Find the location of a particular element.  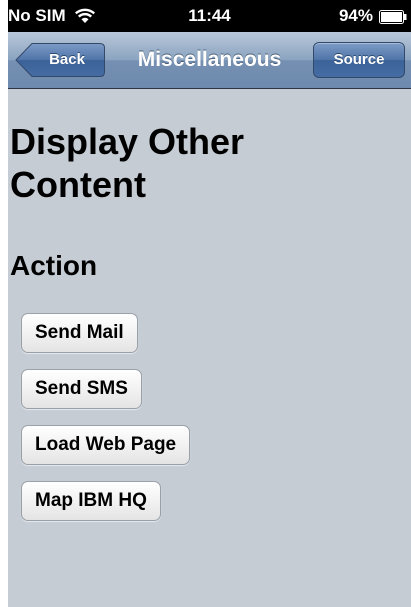

status-battery-group: 94% is located at coordinates (373, 16).